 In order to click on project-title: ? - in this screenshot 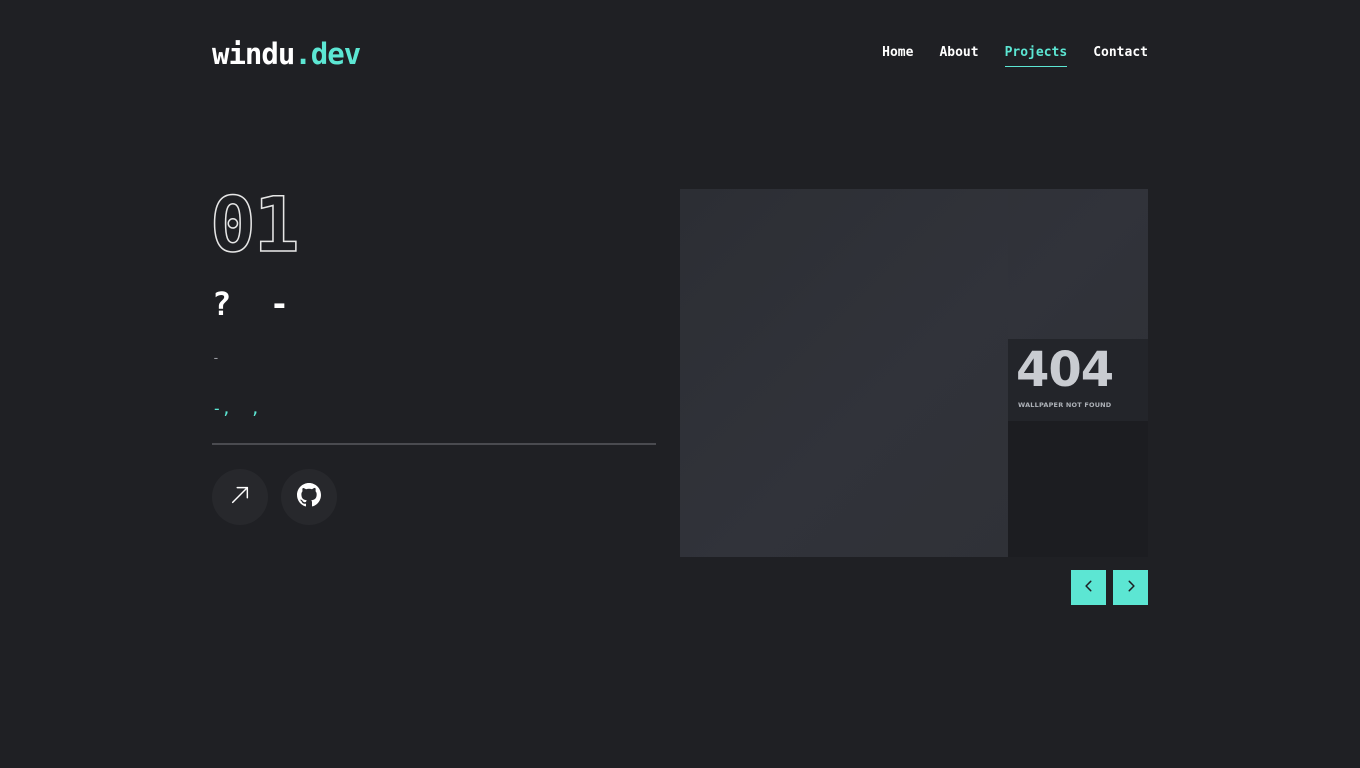, I will do `click(251, 304)`.